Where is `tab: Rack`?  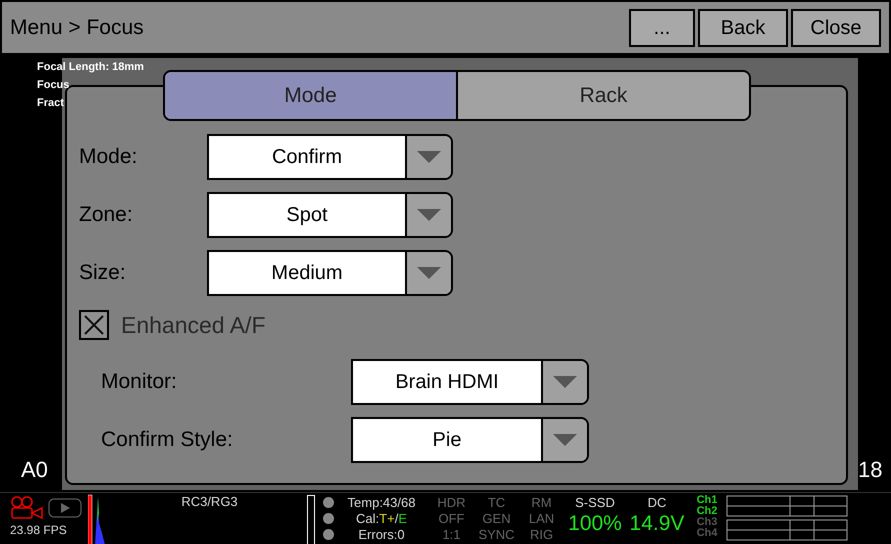 tab: Rack is located at coordinates (602, 95).